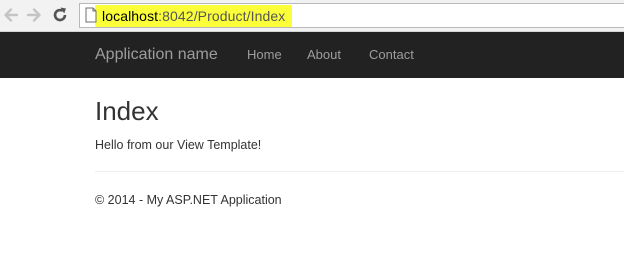 This screenshot has height=254, width=624. I want to click on footer-text: © 2014 - My ASP.NET Application, so click(188, 200).